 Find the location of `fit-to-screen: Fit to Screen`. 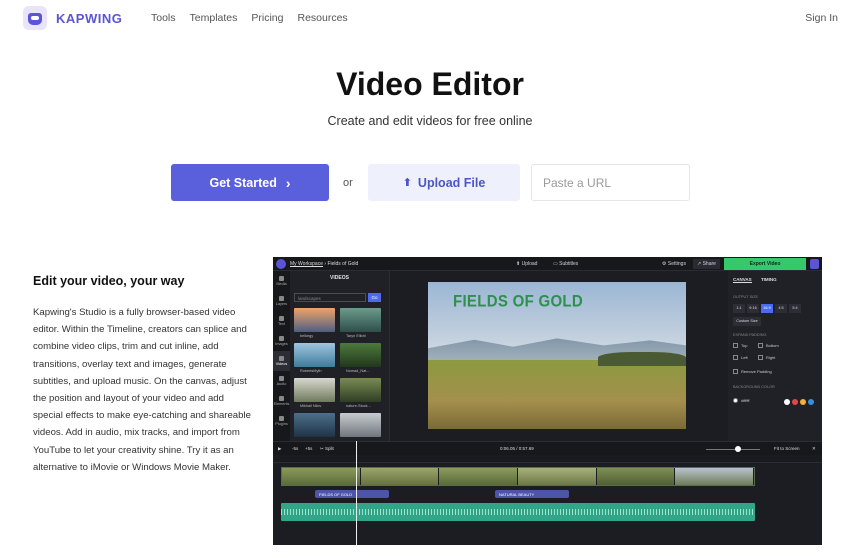

fit-to-screen: Fit to Screen is located at coordinates (787, 448).